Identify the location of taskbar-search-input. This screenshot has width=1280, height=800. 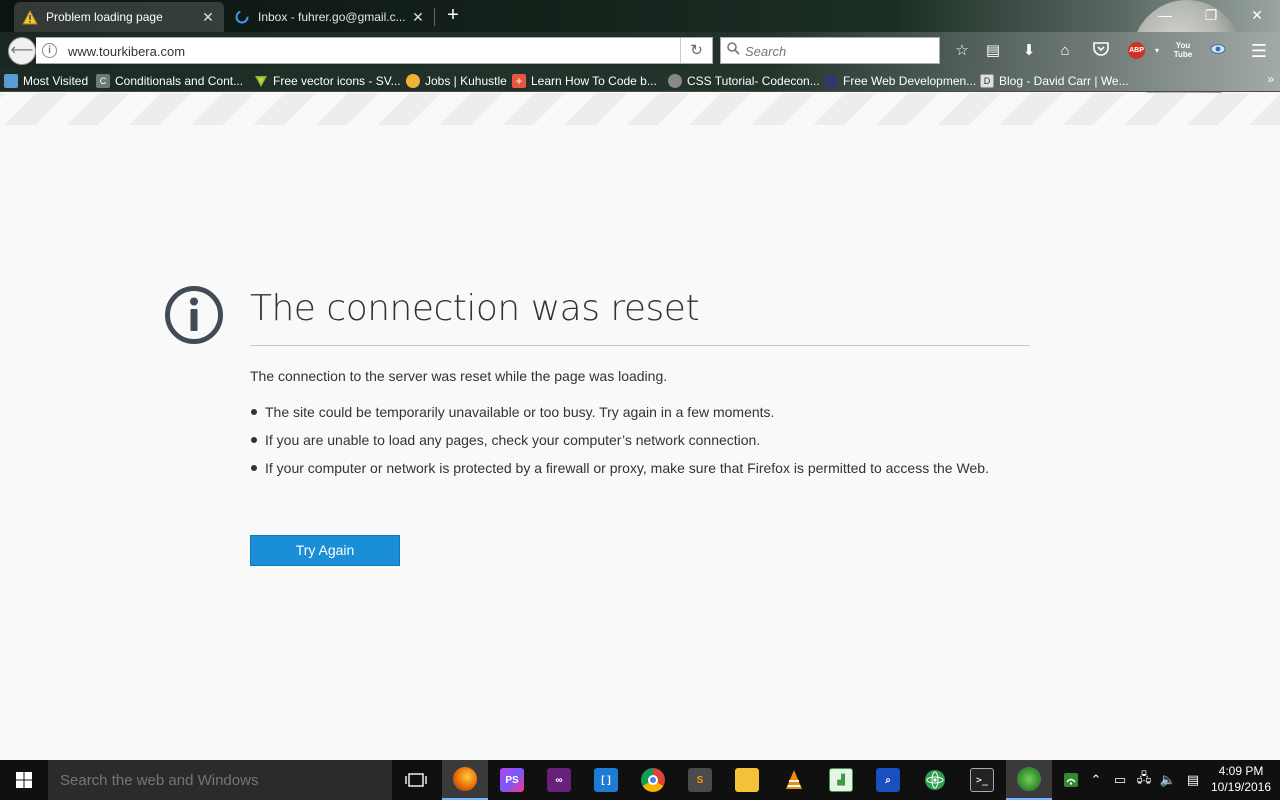
(220, 780).